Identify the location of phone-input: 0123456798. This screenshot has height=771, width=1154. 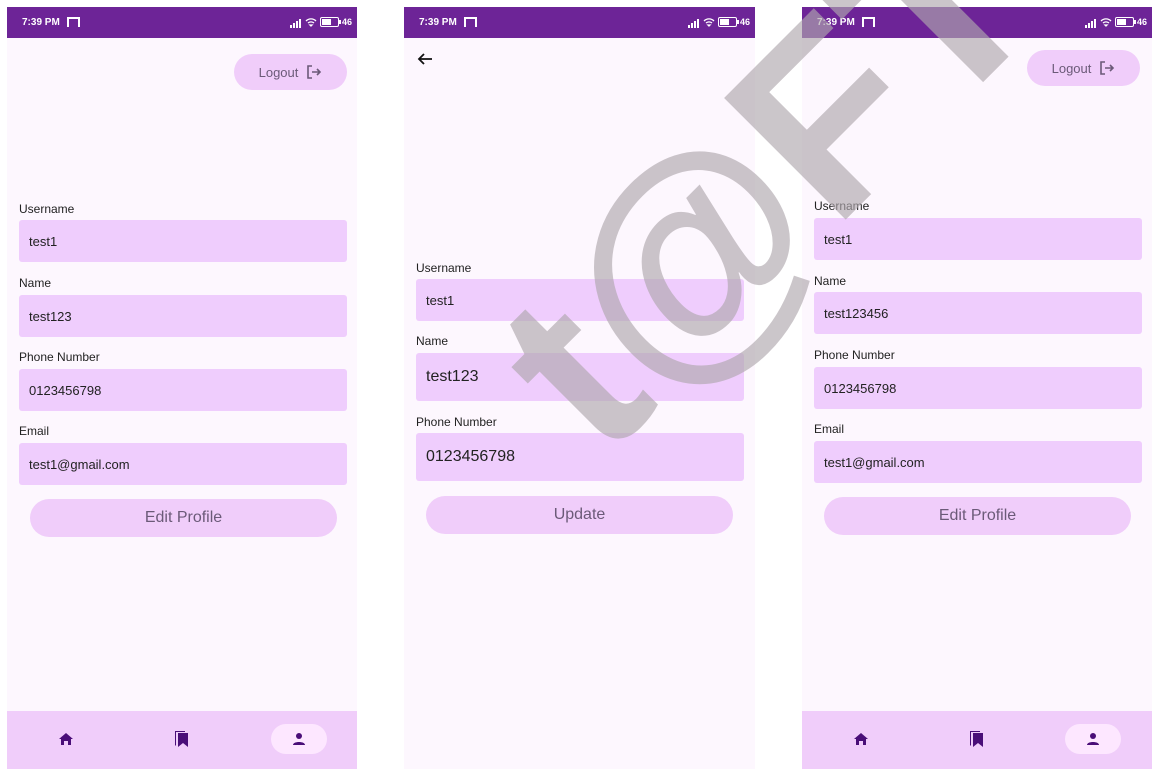
(580, 457).